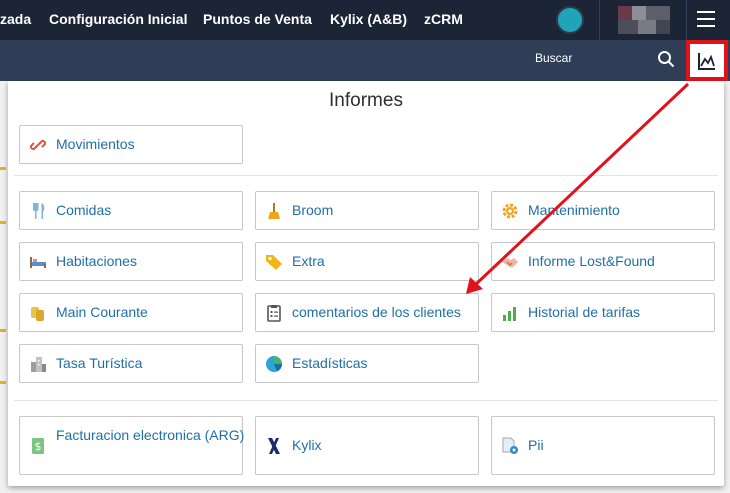 This screenshot has width=730, height=493. Describe the element at coordinates (510, 211) in the screenshot. I see `gear-icon` at that location.